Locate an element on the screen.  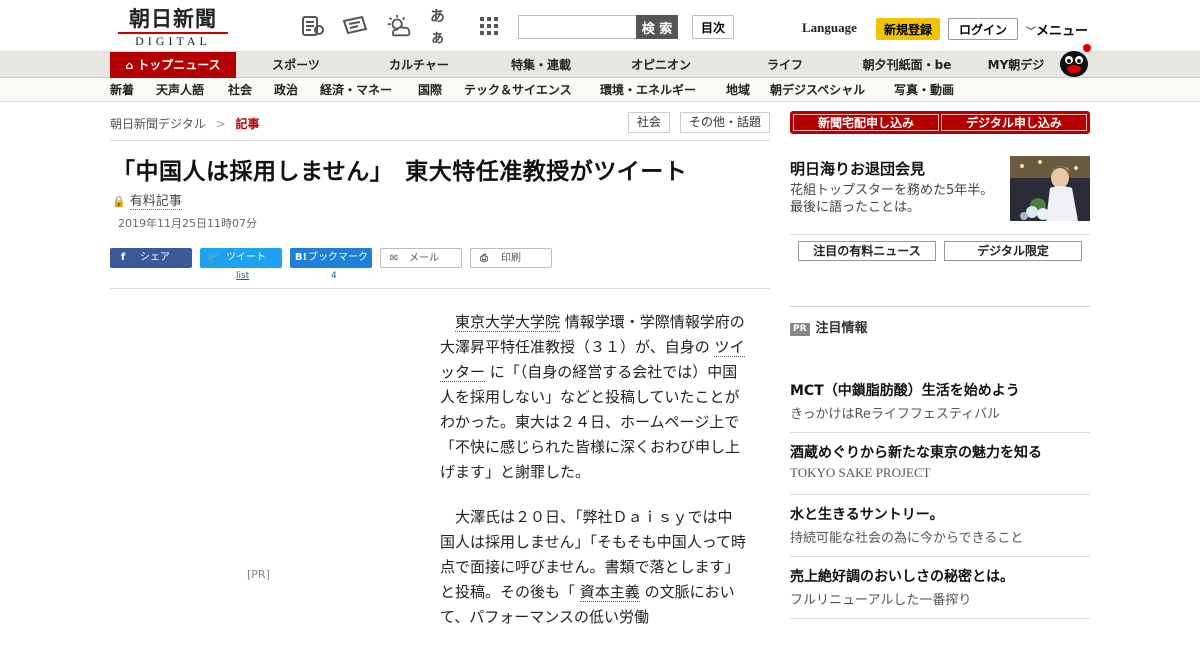
nav-item-print-edition: 朝夕刊紙面・be is located at coordinates (907, 65).